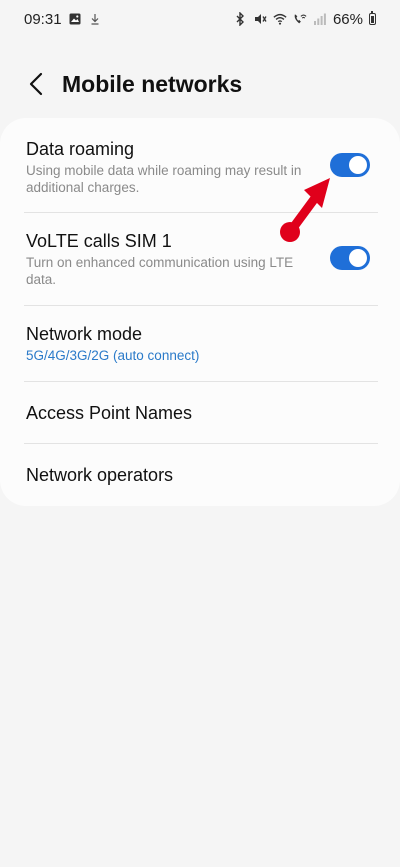  Describe the element at coordinates (95, 19) in the screenshot. I see `download-icon` at that location.